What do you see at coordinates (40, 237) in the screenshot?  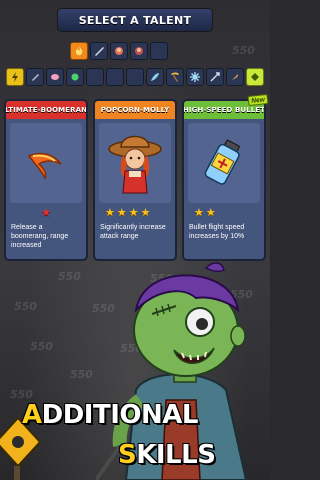 I see `card-description: Release a boomerang, range increased` at bounding box center [40, 237].